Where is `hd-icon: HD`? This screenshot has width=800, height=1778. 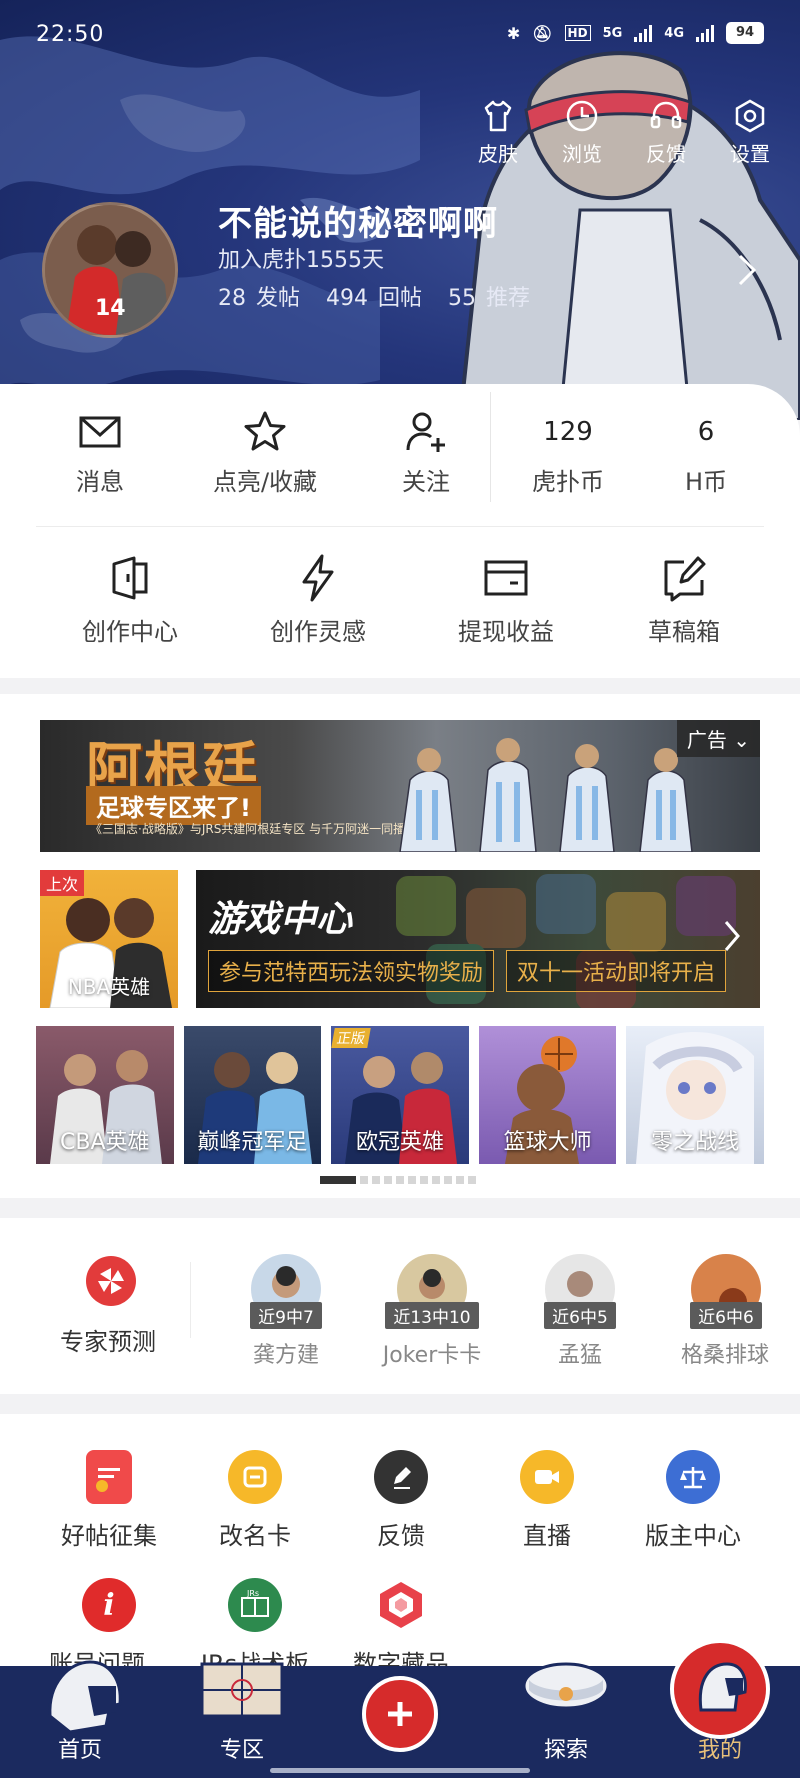
hd-icon: HD is located at coordinates (577, 33).